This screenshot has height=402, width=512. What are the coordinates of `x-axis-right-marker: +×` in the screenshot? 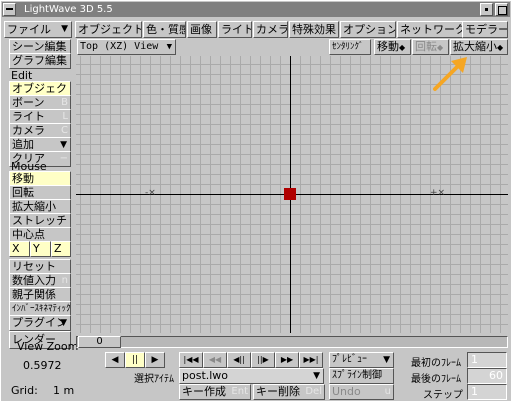 It's located at (438, 193).